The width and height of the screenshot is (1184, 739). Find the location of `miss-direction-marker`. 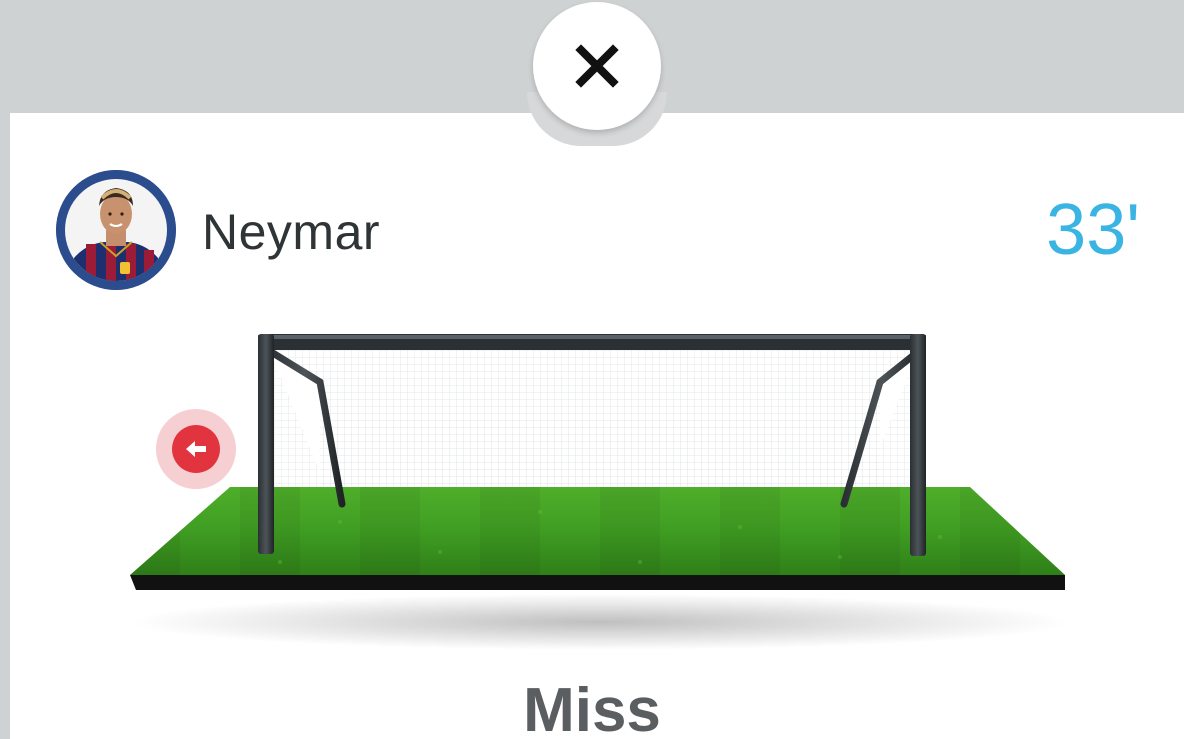

miss-direction-marker is located at coordinates (196, 449).